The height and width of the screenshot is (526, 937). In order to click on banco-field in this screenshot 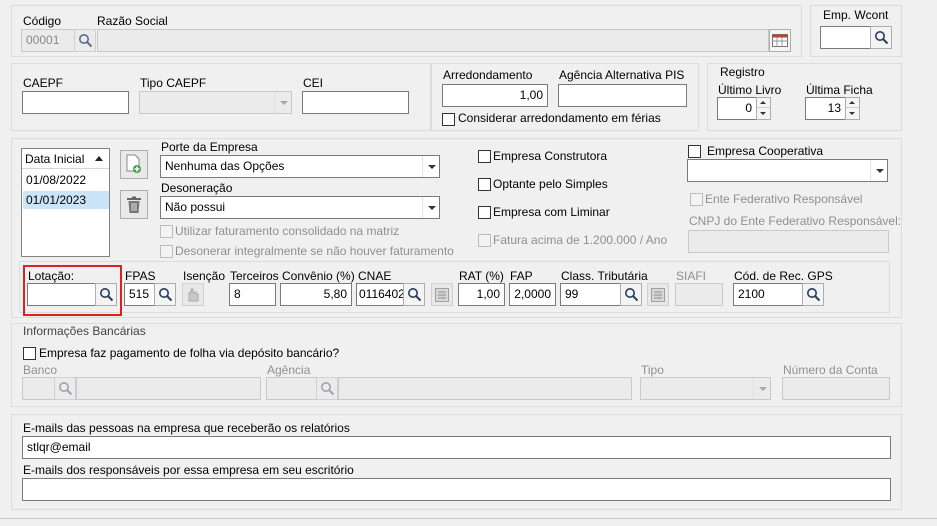, I will do `click(38, 388)`.